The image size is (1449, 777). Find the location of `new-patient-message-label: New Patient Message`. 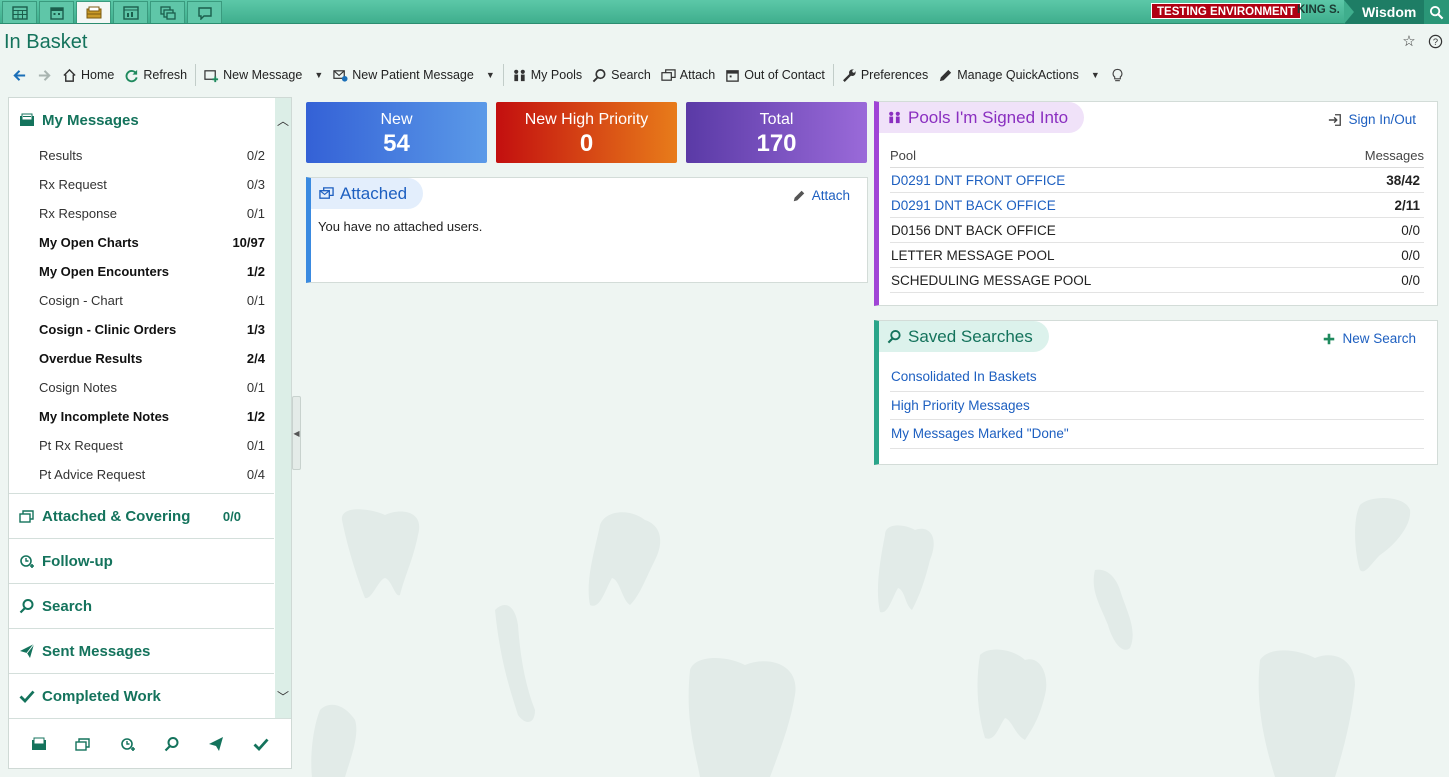

new-patient-message-label: New Patient Message is located at coordinates (413, 75).